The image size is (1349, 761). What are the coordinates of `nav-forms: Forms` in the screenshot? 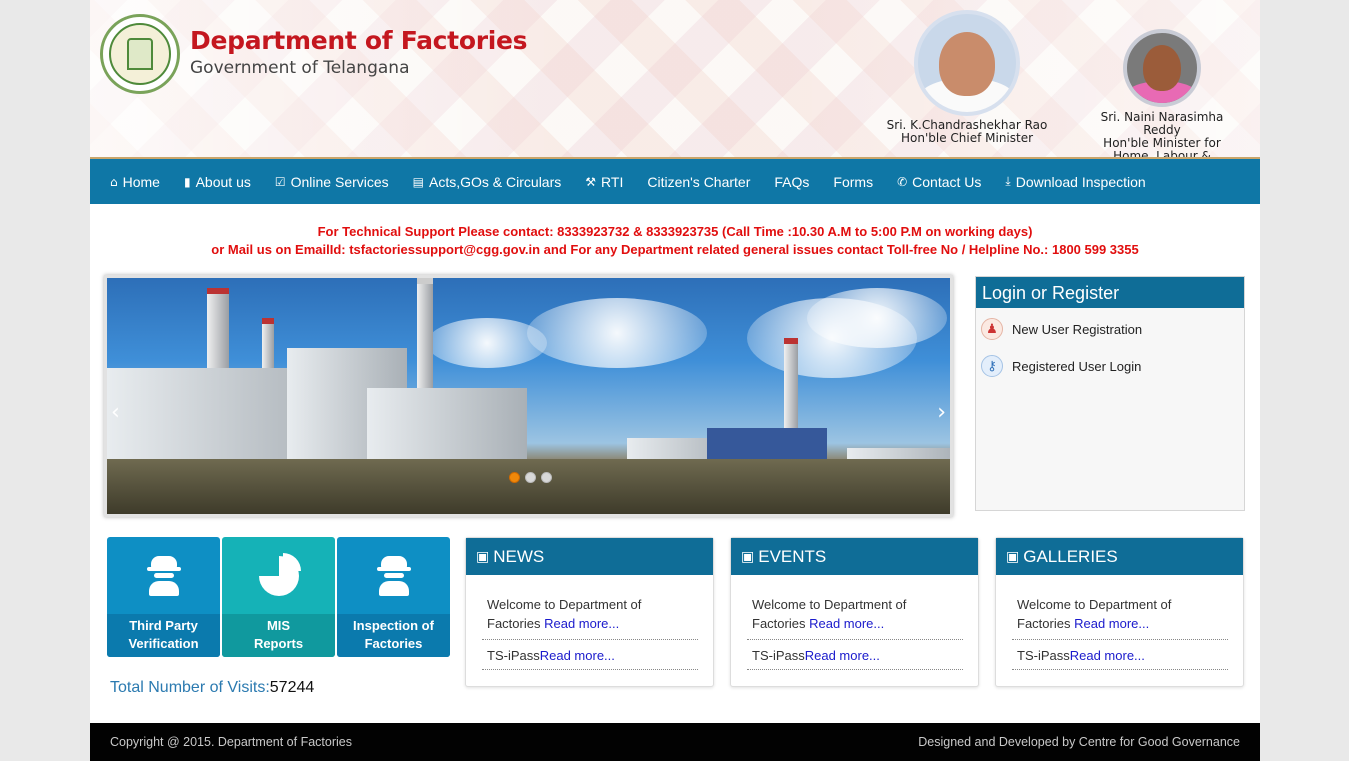 It's located at (853, 181).